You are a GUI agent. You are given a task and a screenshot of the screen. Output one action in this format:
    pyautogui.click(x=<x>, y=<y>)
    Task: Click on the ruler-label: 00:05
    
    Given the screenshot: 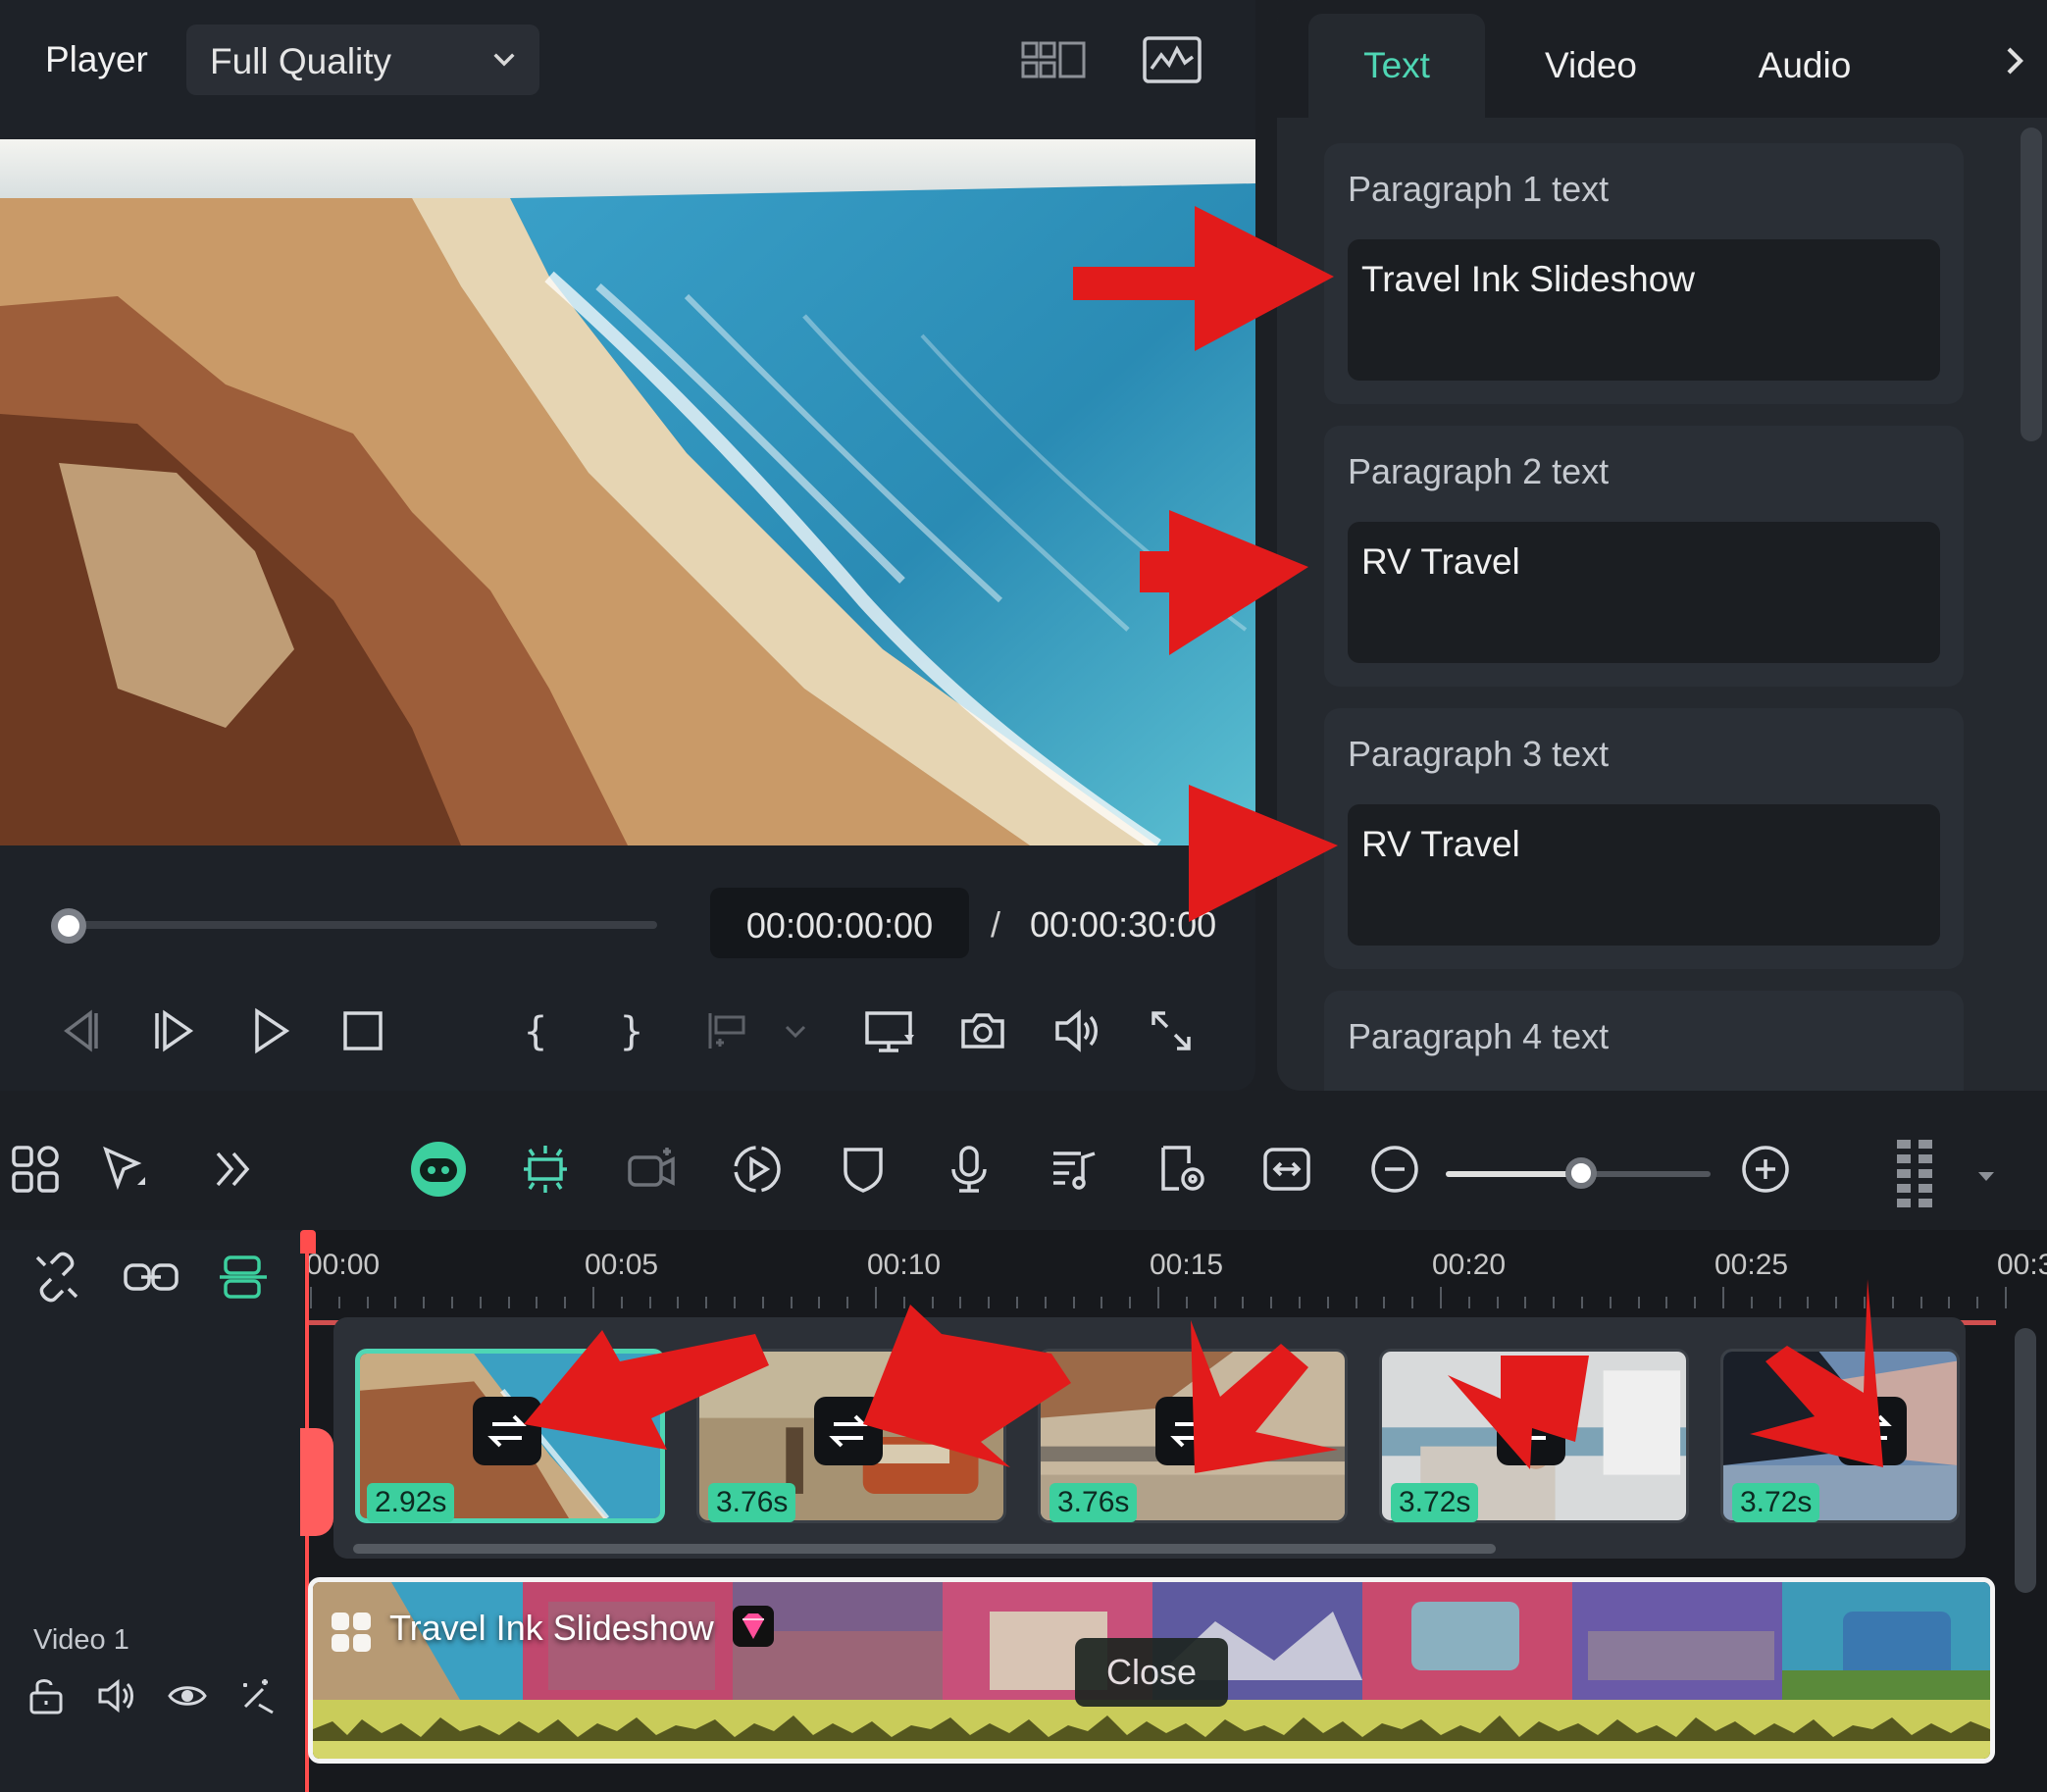 What is the action you would take?
    pyautogui.click(x=622, y=1265)
    